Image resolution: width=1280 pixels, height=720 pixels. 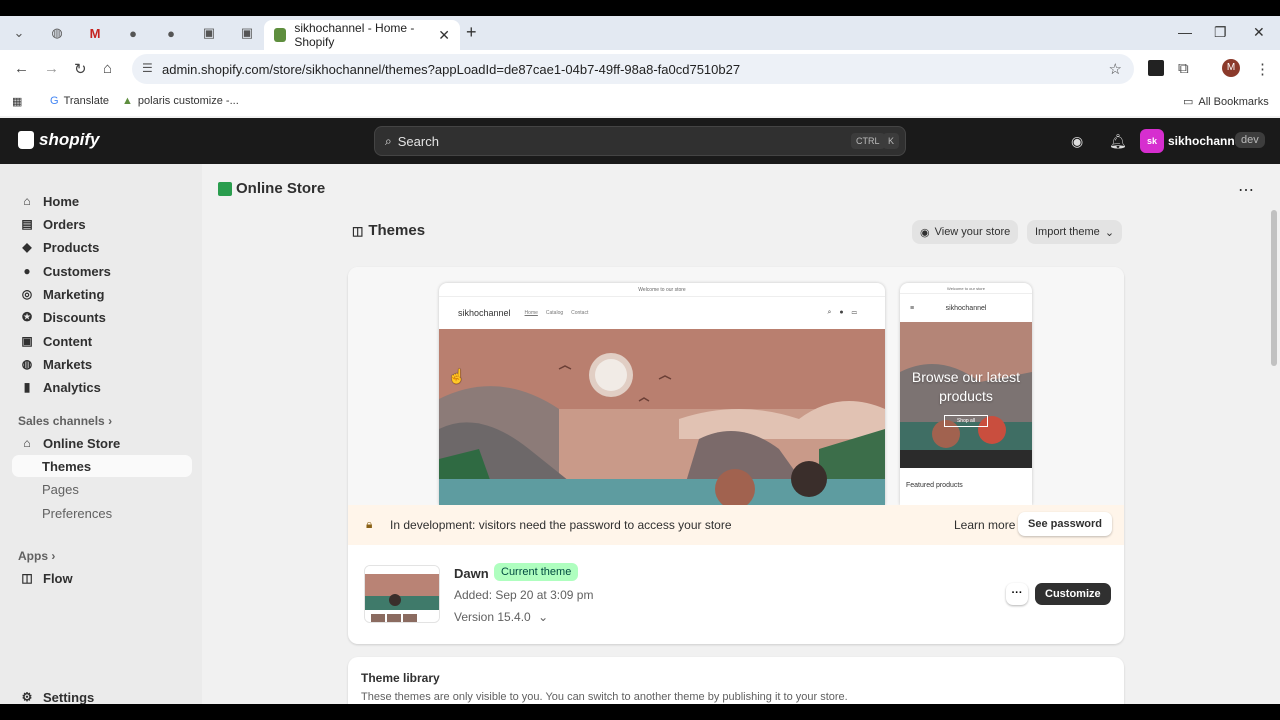 What do you see at coordinates (51, 68) in the screenshot?
I see `forward-icon: →` at bounding box center [51, 68].